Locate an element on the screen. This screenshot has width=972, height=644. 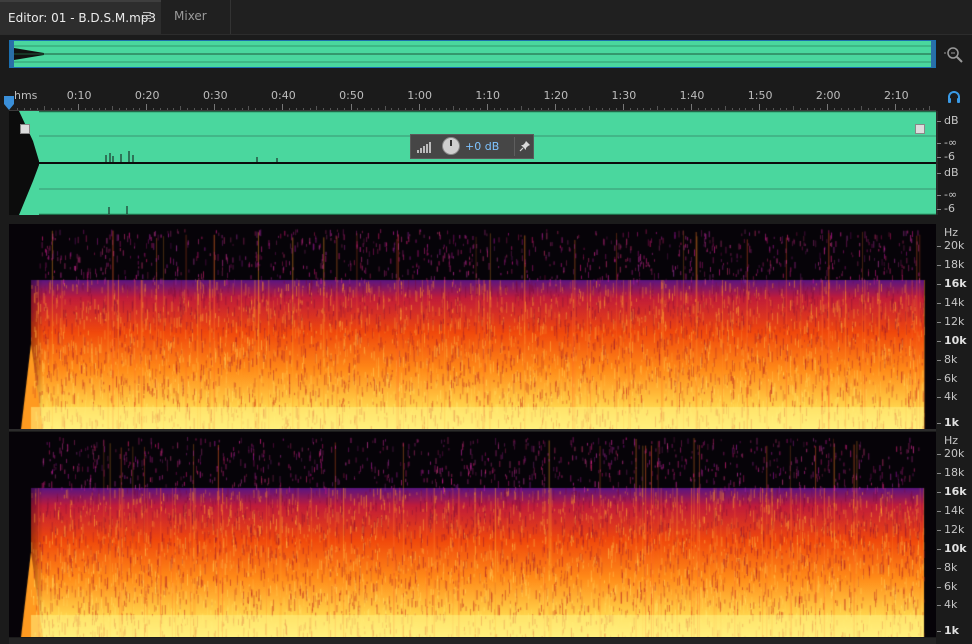
fade-out-handle is located at coordinates (920, 129).